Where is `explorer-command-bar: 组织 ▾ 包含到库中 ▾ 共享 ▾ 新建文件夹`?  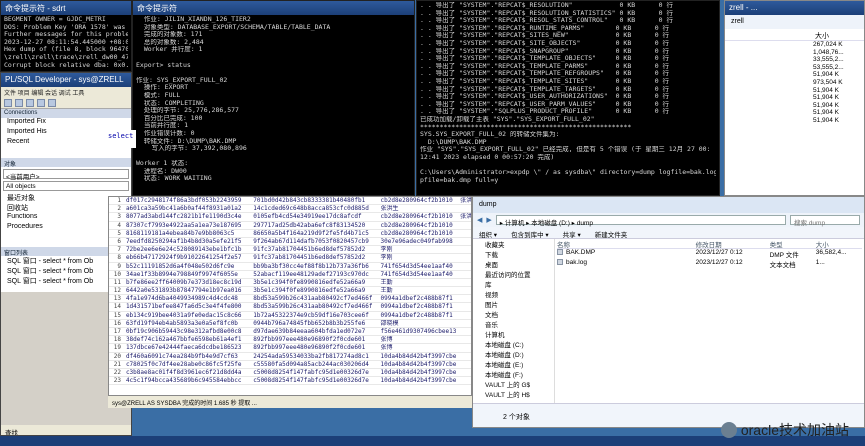
explorer-command-bar: 组织 ▾ 包含到库中 ▾ 共享 ▾ 新建文件夹 is located at coordinates (668, 233).